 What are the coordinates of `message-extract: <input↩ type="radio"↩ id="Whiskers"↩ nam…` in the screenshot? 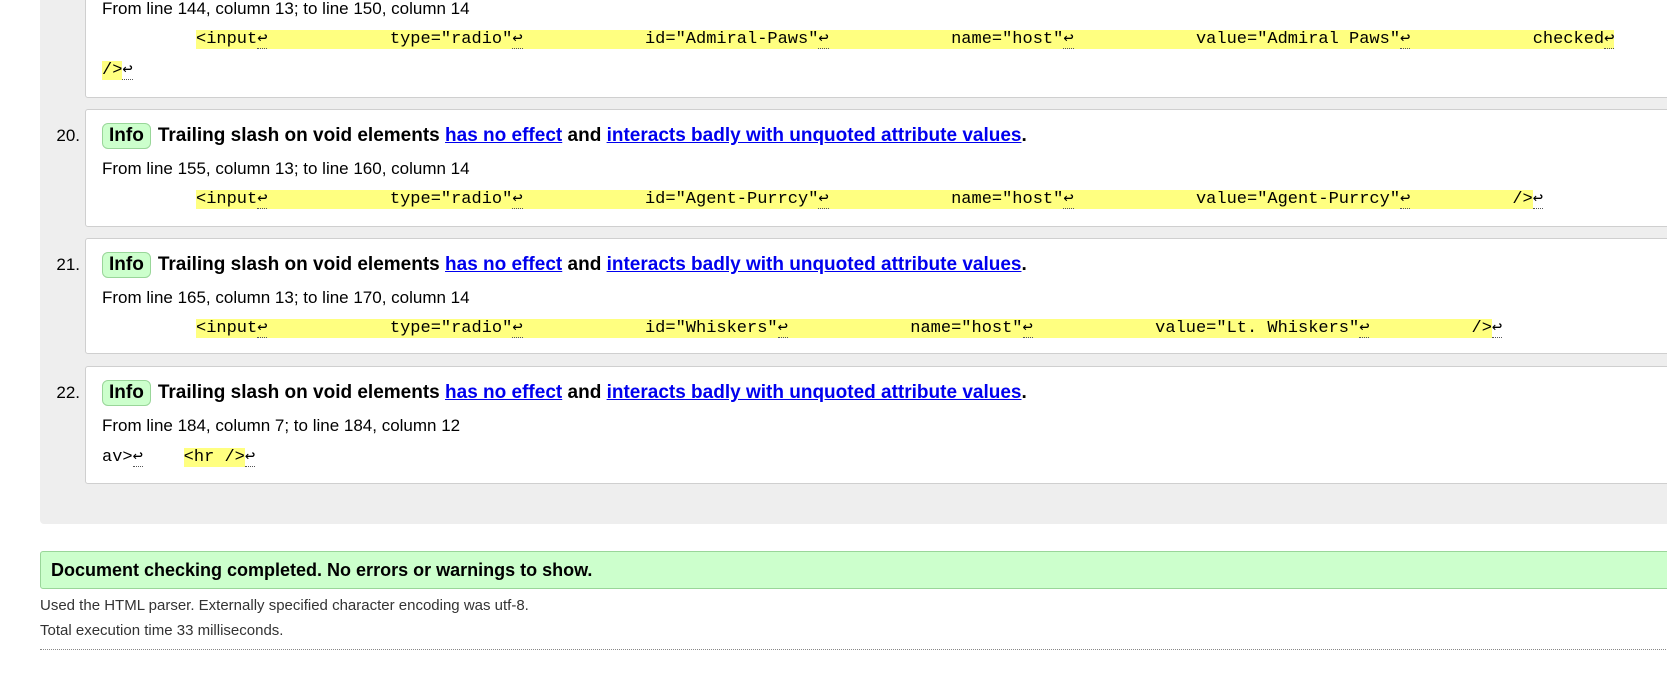 It's located at (849, 329).